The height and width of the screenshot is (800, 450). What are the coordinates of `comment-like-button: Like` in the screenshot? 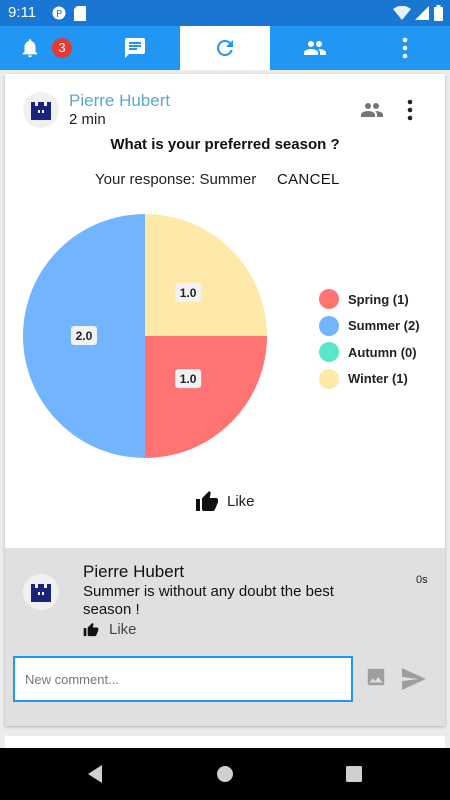 It's located at (110, 629).